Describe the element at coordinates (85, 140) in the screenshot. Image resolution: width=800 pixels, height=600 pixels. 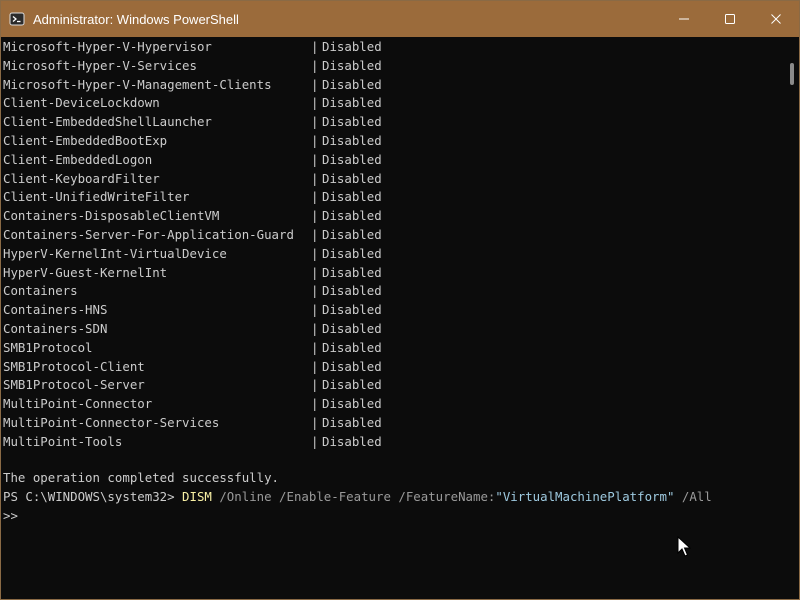
I see `feature-name: Client-EmbeddedBootExp` at that location.